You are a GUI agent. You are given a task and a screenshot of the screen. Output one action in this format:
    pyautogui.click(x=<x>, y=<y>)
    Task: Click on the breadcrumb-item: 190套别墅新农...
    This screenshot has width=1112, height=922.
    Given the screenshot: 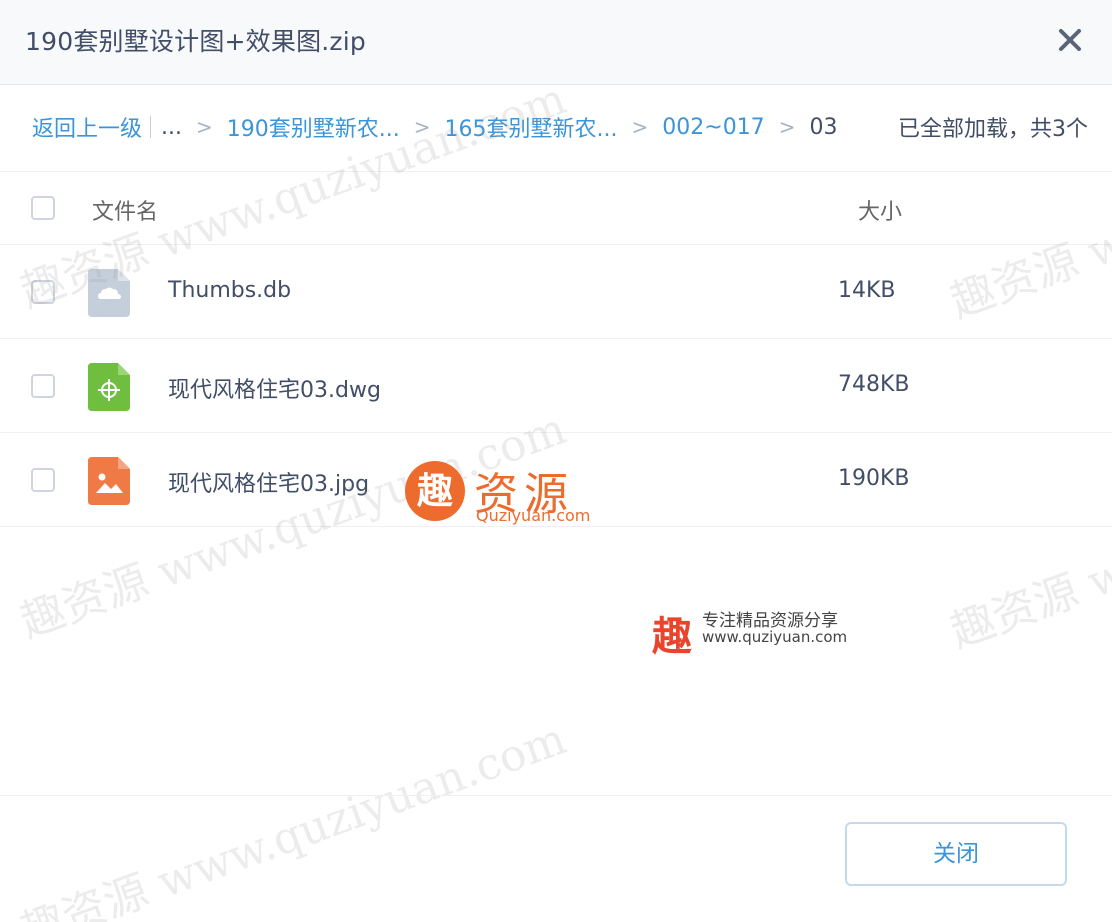 What is the action you would take?
    pyautogui.click(x=313, y=127)
    